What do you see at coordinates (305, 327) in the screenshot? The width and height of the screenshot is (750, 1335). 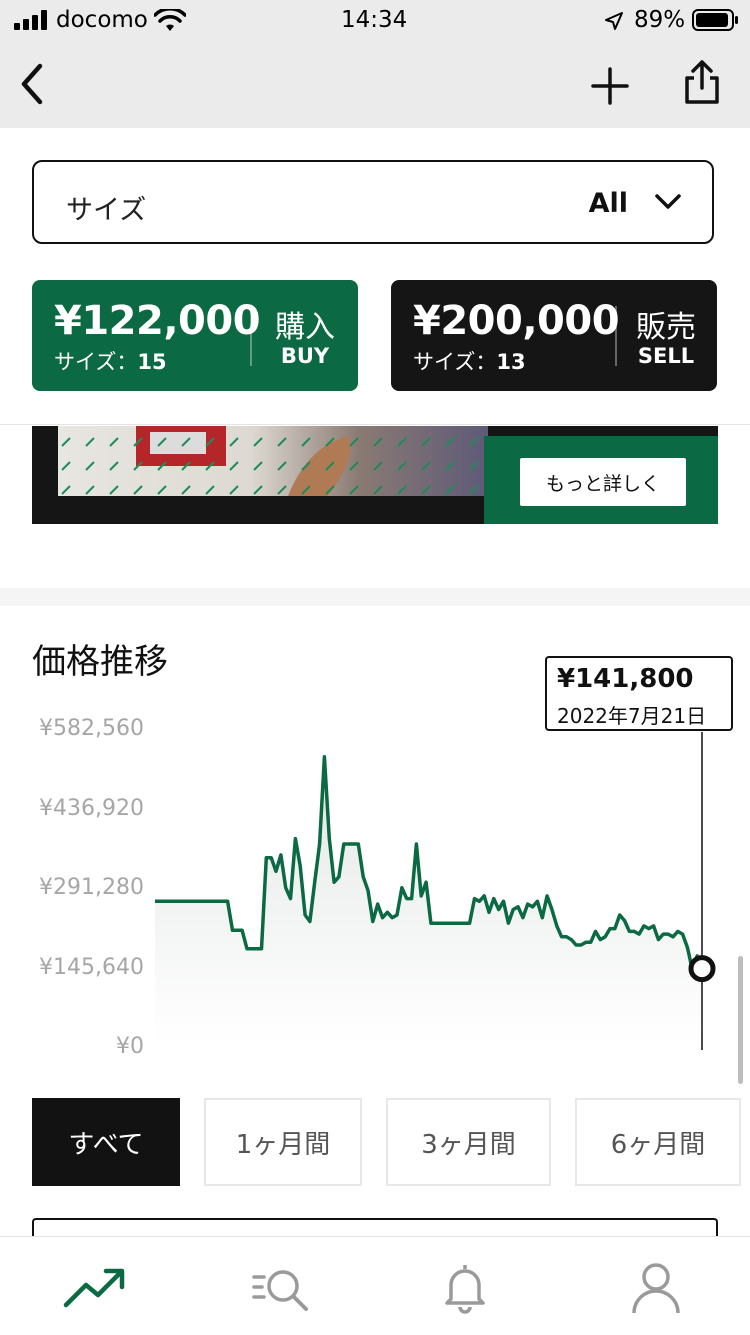 I see `buy-label-jp: 購入` at bounding box center [305, 327].